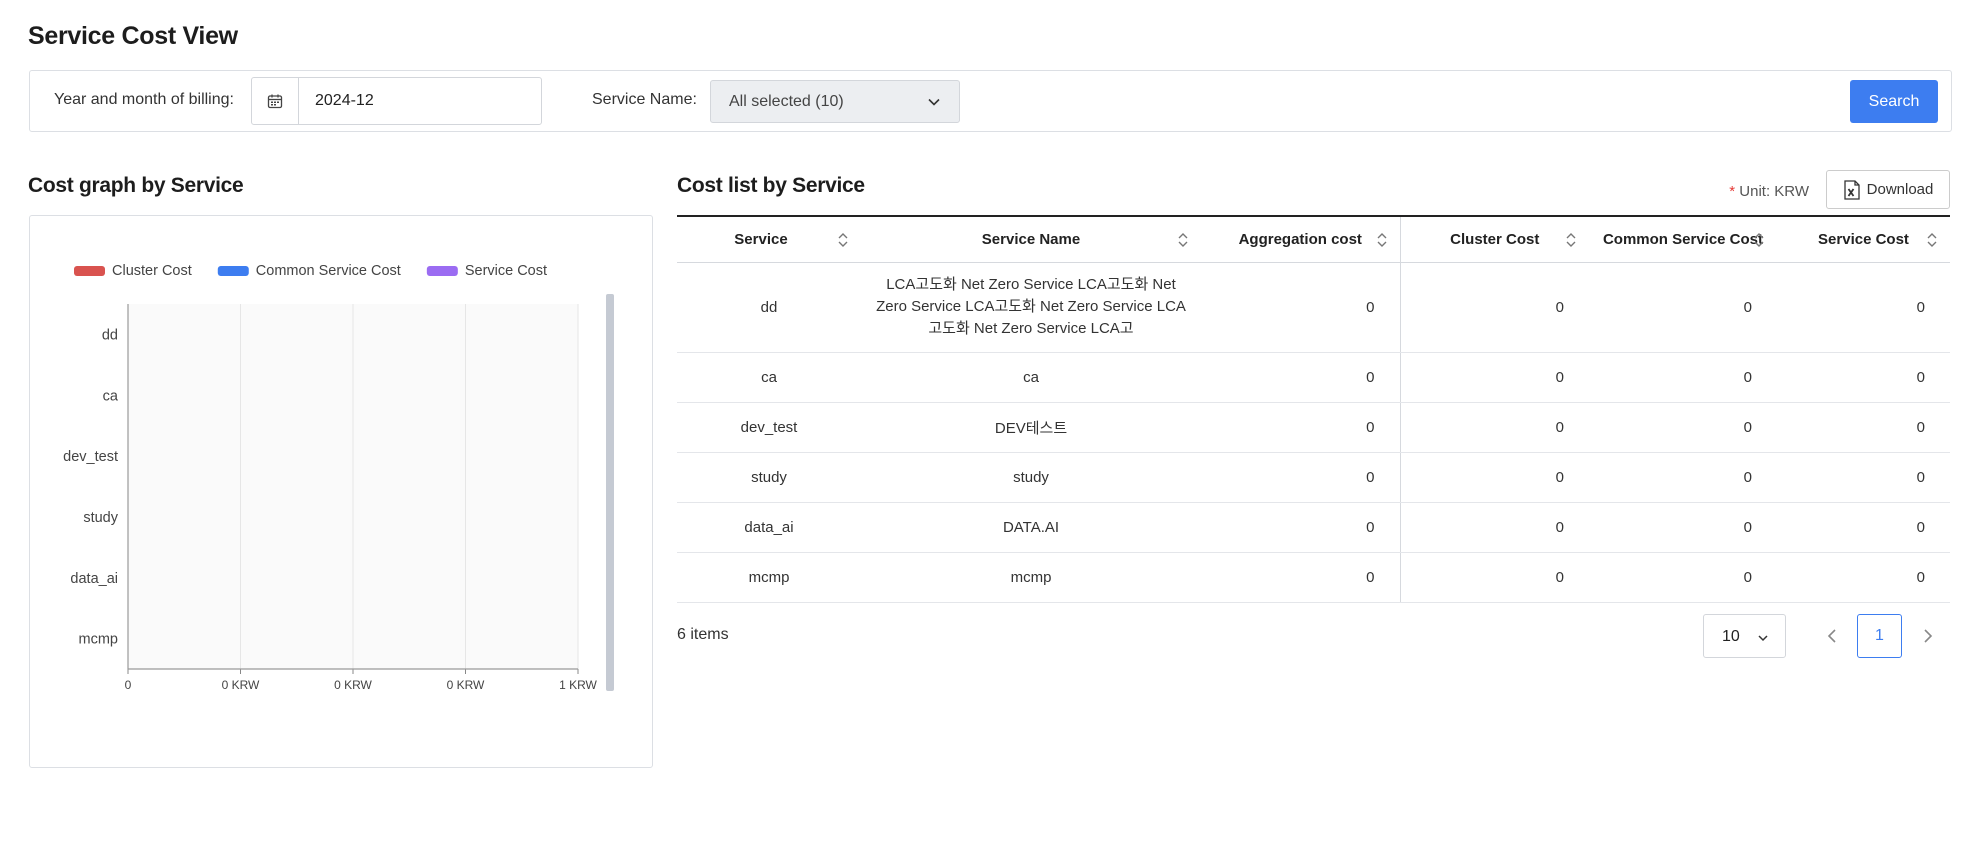  Describe the element at coordinates (1031, 477) in the screenshot. I see `cell-name: study` at that location.